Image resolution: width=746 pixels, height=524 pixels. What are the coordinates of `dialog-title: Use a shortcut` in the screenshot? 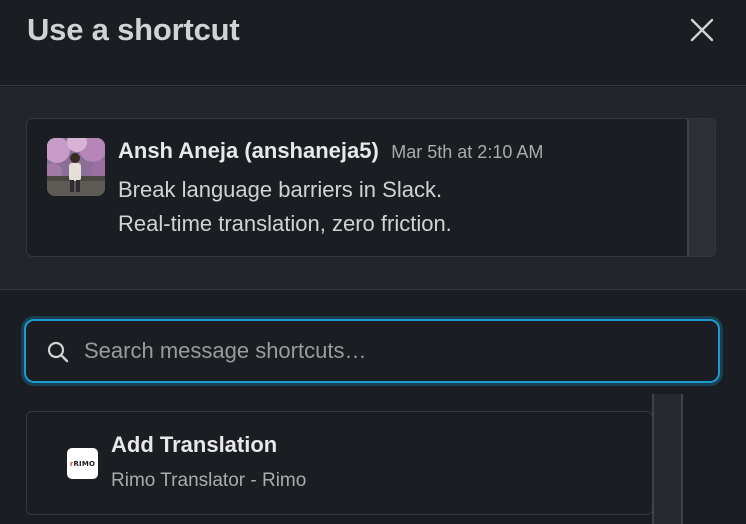 It's located at (133, 29).